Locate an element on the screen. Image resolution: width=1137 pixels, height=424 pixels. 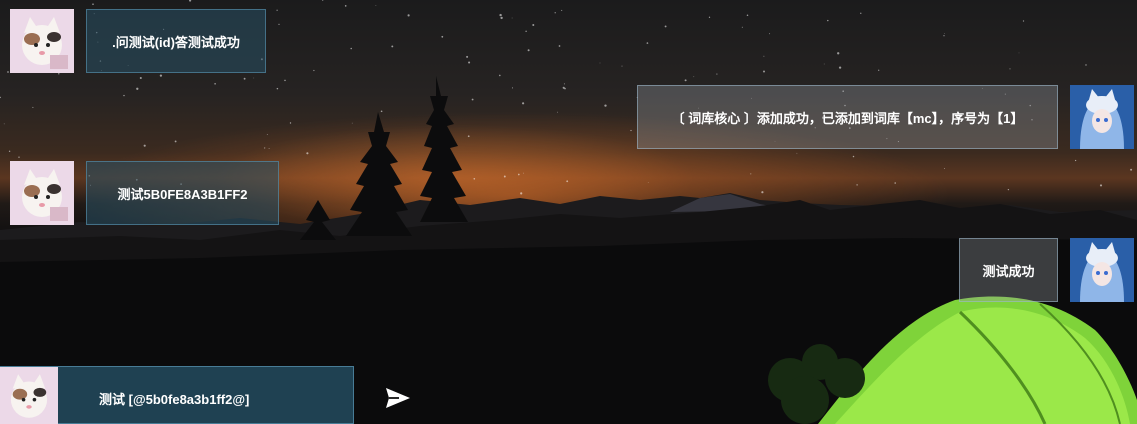
composer-avatar is located at coordinates (29, 395).